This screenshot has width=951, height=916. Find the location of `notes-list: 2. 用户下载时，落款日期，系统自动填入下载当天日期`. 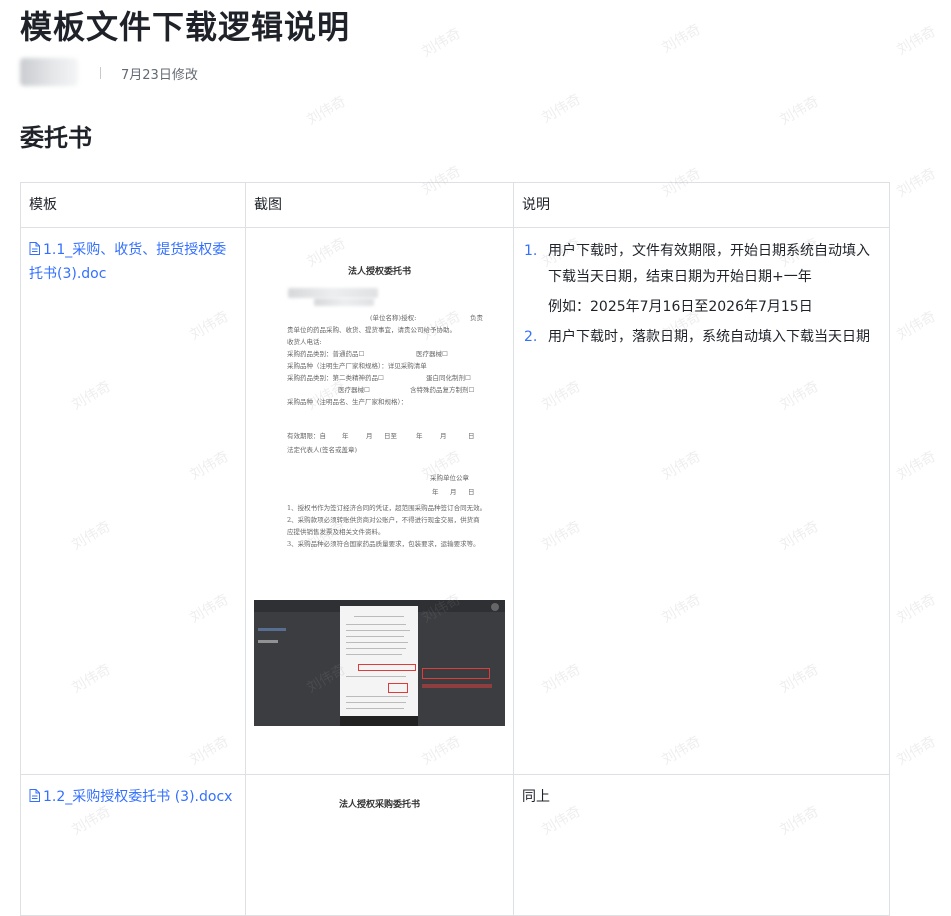

notes-list: 2. 用户下载时，落款日期，系统自动填入下载当天日期 is located at coordinates (701, 337).